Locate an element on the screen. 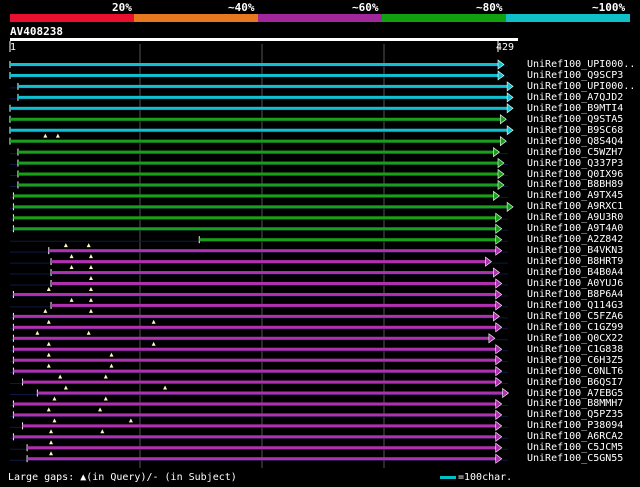 Image resolution: width=640 pixels, height=487 pixels. hit-label: UniRef100_A6RCA2 is located at coordinates (575, 436).